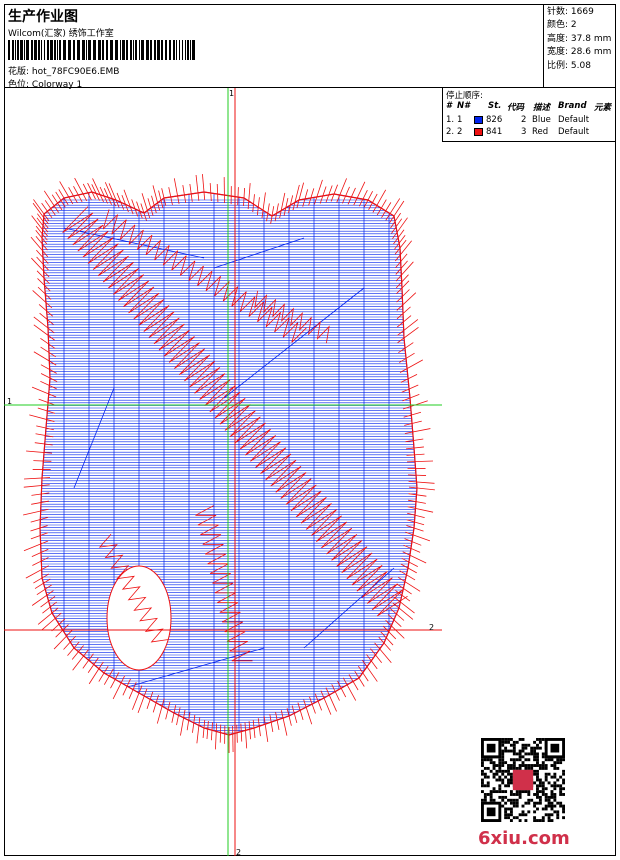 Image resolution: width=620 pixels, height=860 pixels. What do you see at coordinates (495, 106) in the screenshot?
I see `col-header: St.` at bounding box center [495, 106].